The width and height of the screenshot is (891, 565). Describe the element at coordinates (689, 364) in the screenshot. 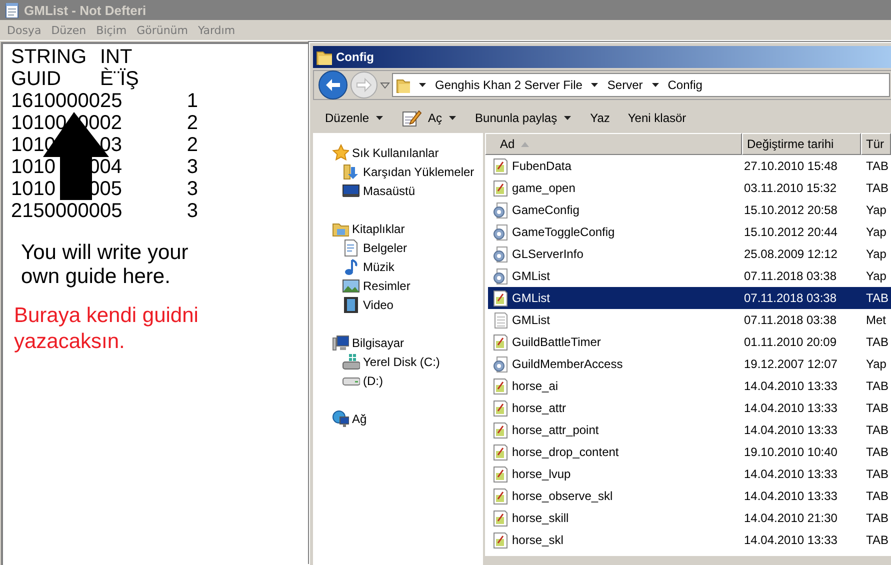

I see `file-row: GuildMemberAccess 19.12.2007 12:07 Yap` at that location.